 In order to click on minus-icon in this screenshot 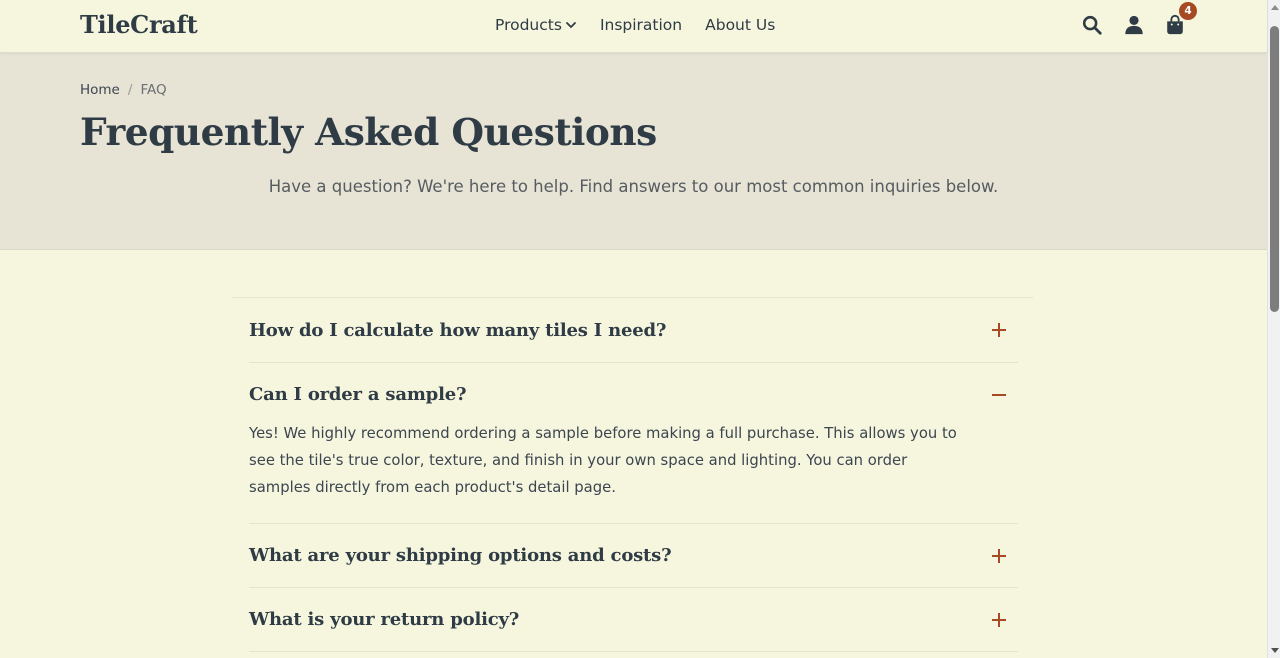, I will do `click(999, 395)`.